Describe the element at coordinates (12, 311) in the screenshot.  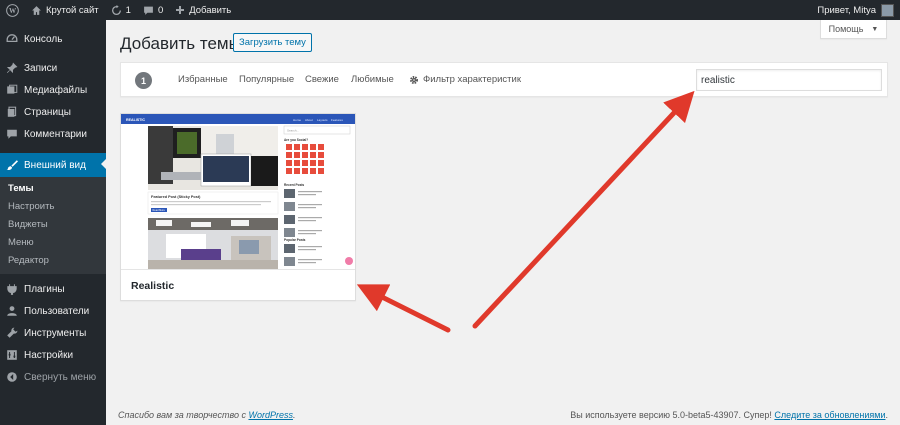
I see `users-icon` at that location.